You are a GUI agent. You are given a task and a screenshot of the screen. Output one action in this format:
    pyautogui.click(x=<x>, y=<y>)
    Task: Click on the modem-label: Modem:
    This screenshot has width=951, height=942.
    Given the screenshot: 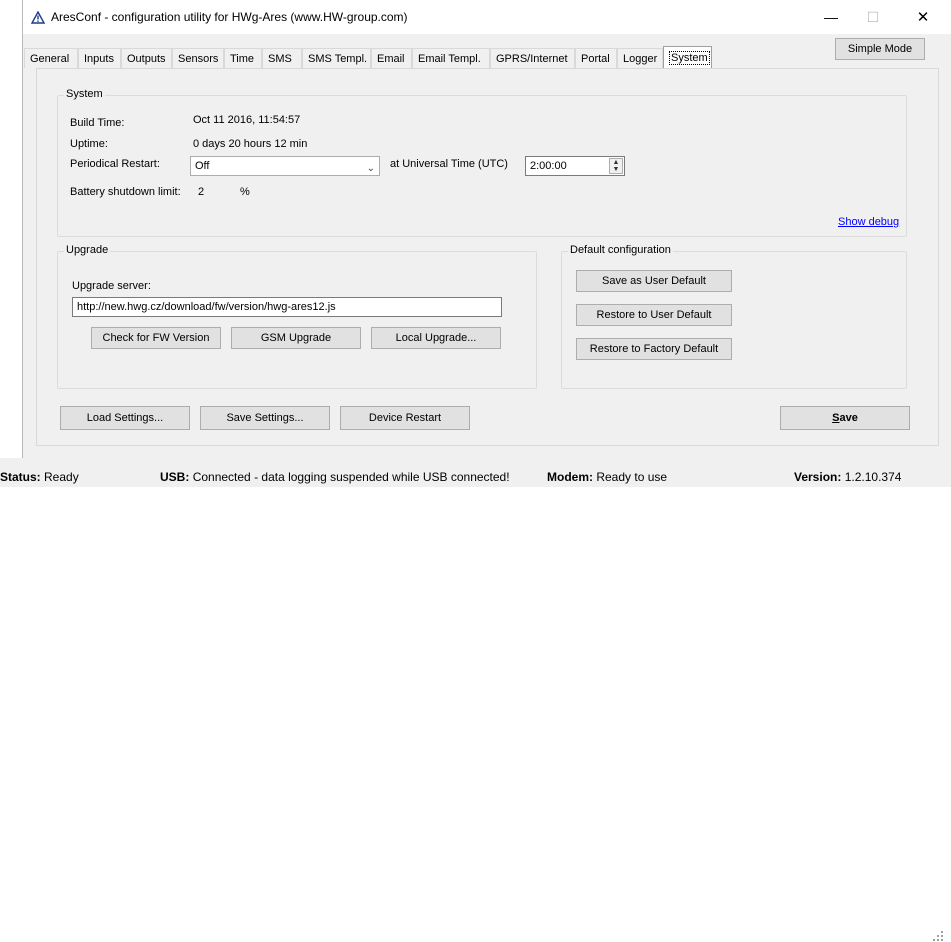 What is the action you would take?
    pyautogui.click(x=570, y=477)
    